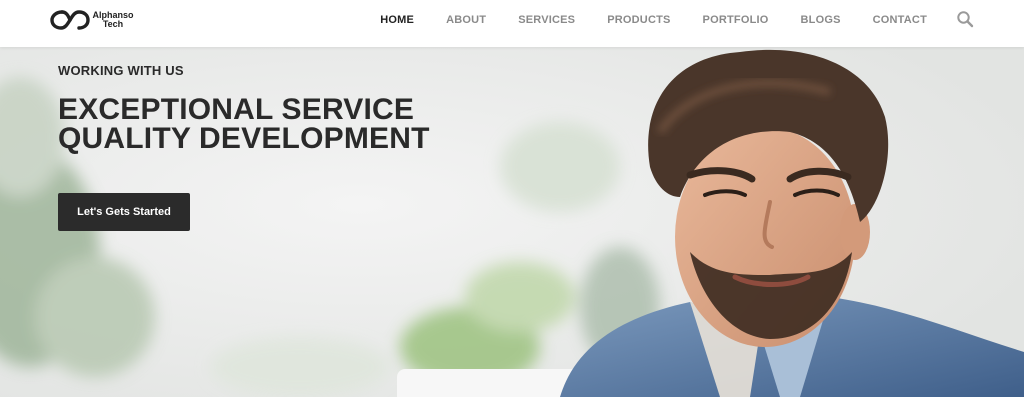 The width and height of the screenshot is (1024, 408). Describe the element at coordinates (397, 20) in the screenshot. I see `nav-item-home: HOME` at that location.